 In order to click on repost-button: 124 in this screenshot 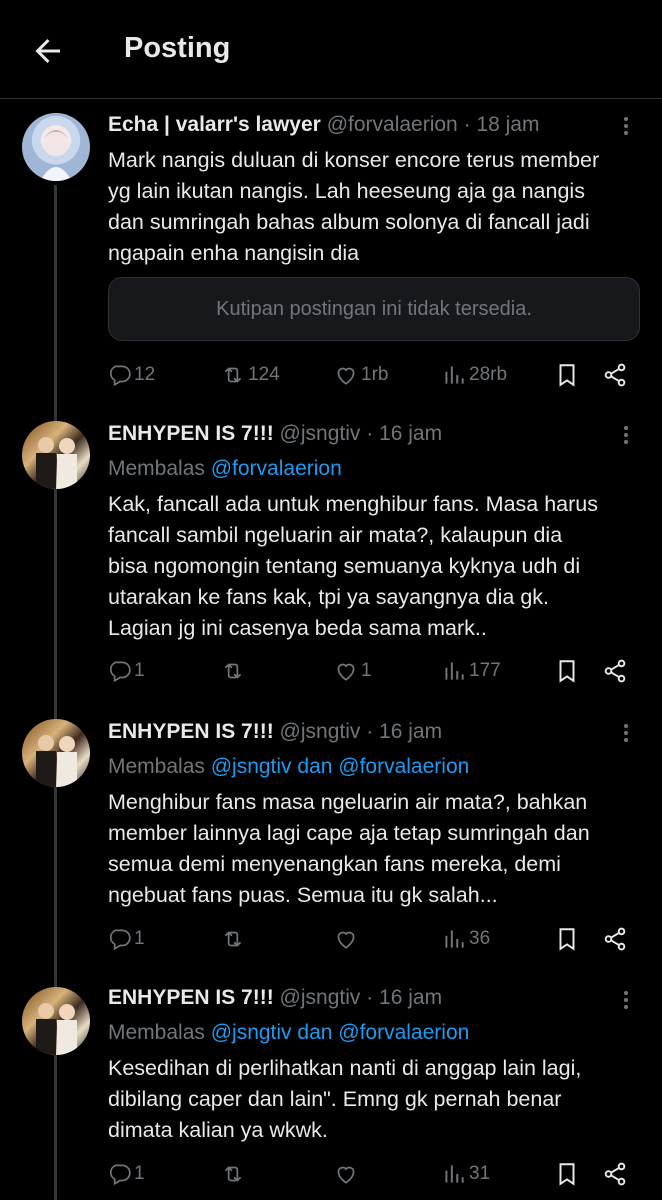, I will do `click(250, 375)`.